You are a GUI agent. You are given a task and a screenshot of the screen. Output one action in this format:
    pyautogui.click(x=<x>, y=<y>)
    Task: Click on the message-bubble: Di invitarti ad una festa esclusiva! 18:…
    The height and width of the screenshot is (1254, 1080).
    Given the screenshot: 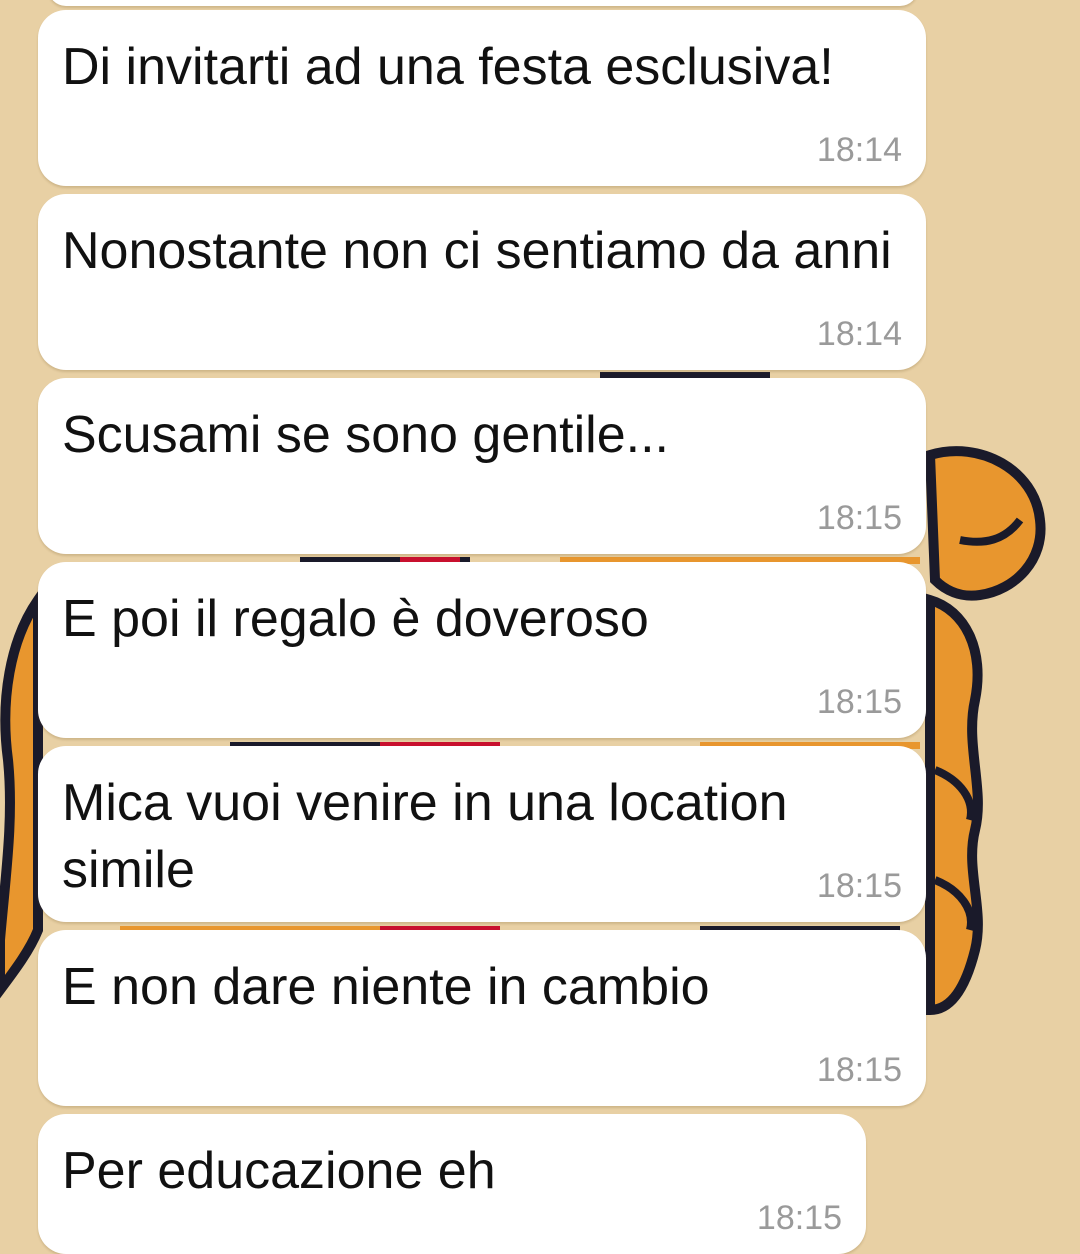 What is the action you would take?
    pyautogui.click(x=482, y=98)
    